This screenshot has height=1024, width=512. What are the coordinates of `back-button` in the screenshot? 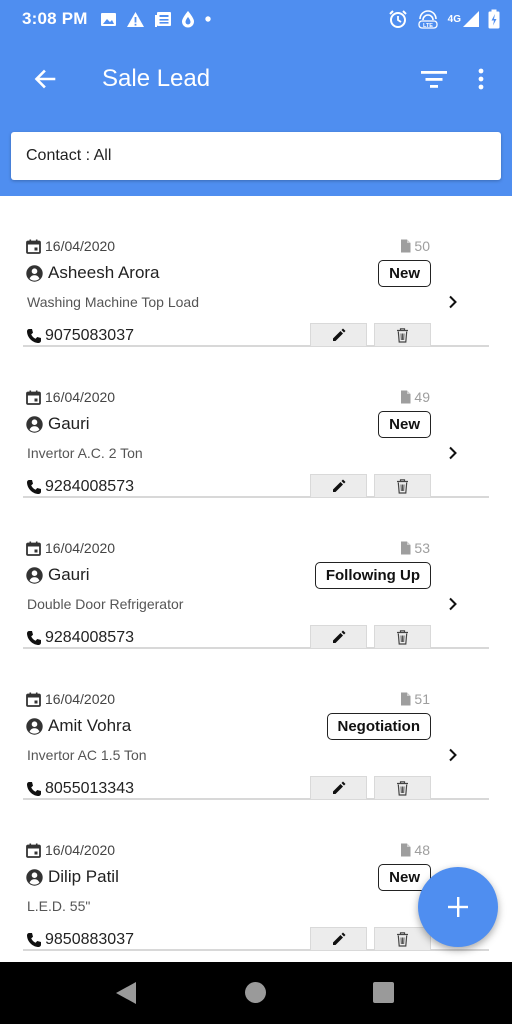 It's located at (45, 79).